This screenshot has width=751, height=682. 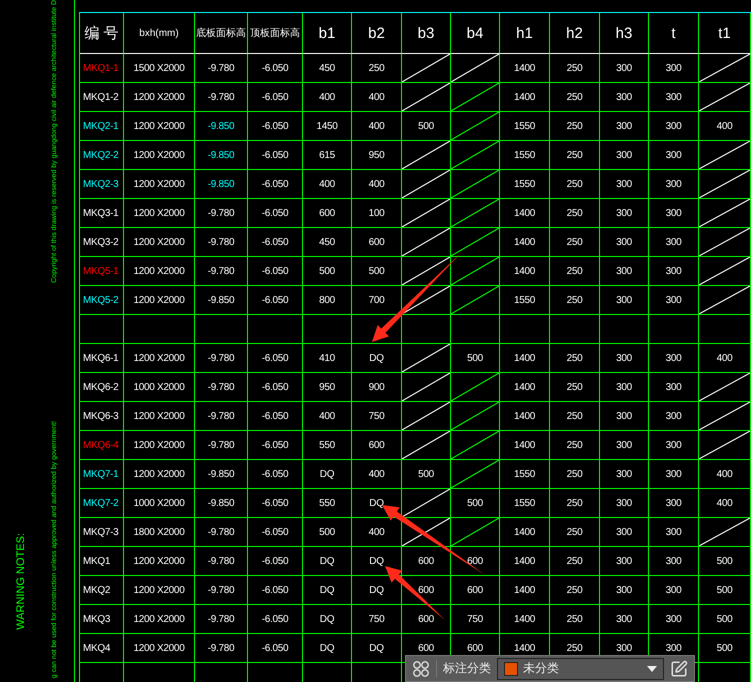 What do you see at coordinates (159, 33) in the screenshot?
I see `column-header: bxh(mm)` at bounding box center [159, 33].